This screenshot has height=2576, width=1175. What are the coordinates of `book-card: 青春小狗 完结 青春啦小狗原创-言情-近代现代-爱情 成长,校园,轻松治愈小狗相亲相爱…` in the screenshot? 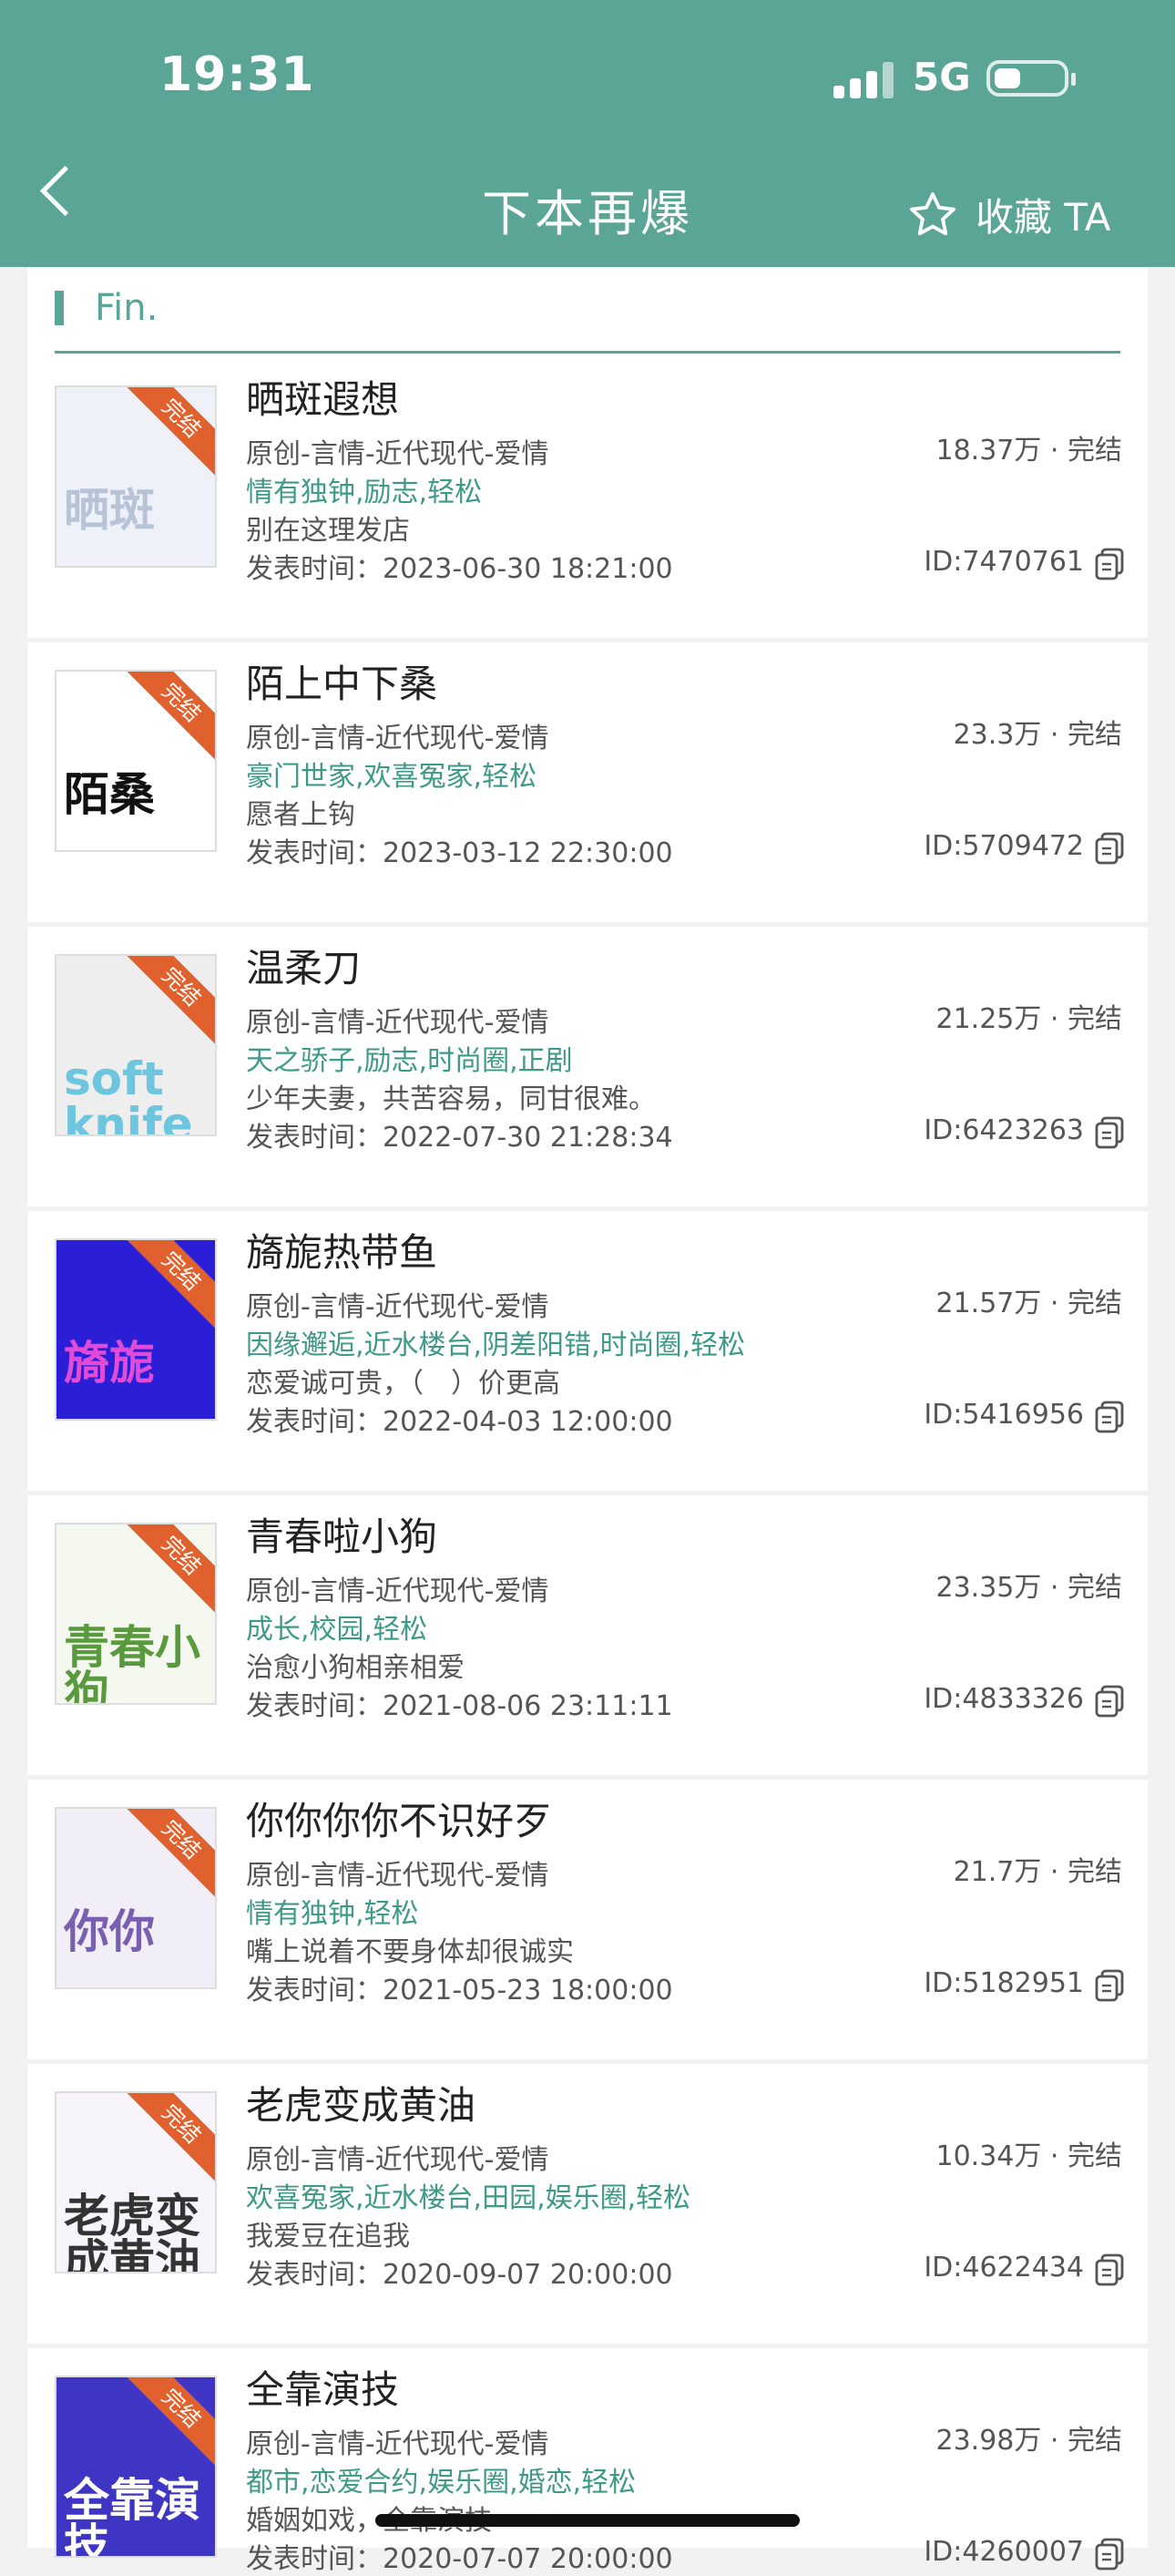 It's located at (587, 1635).